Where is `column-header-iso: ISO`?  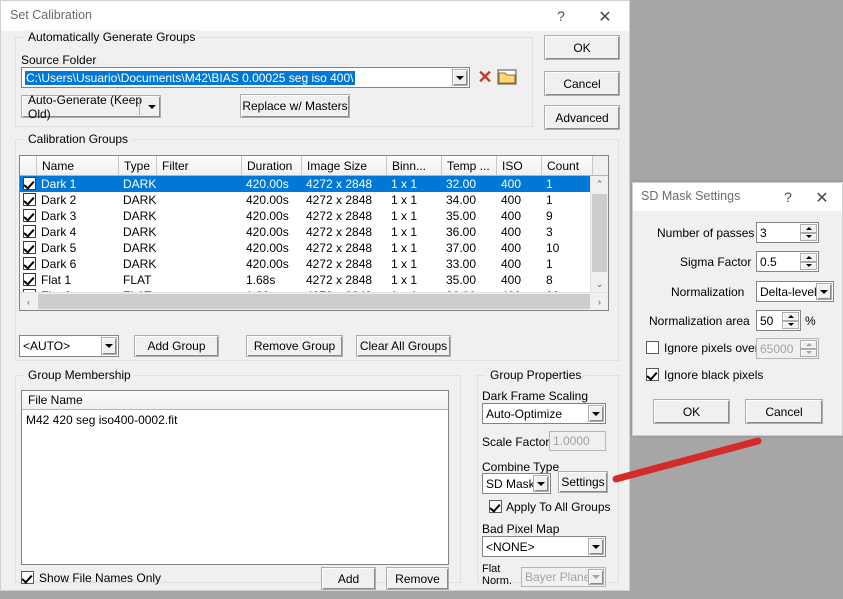 column-header-iso: ISO is located at coordinates (519, 165).